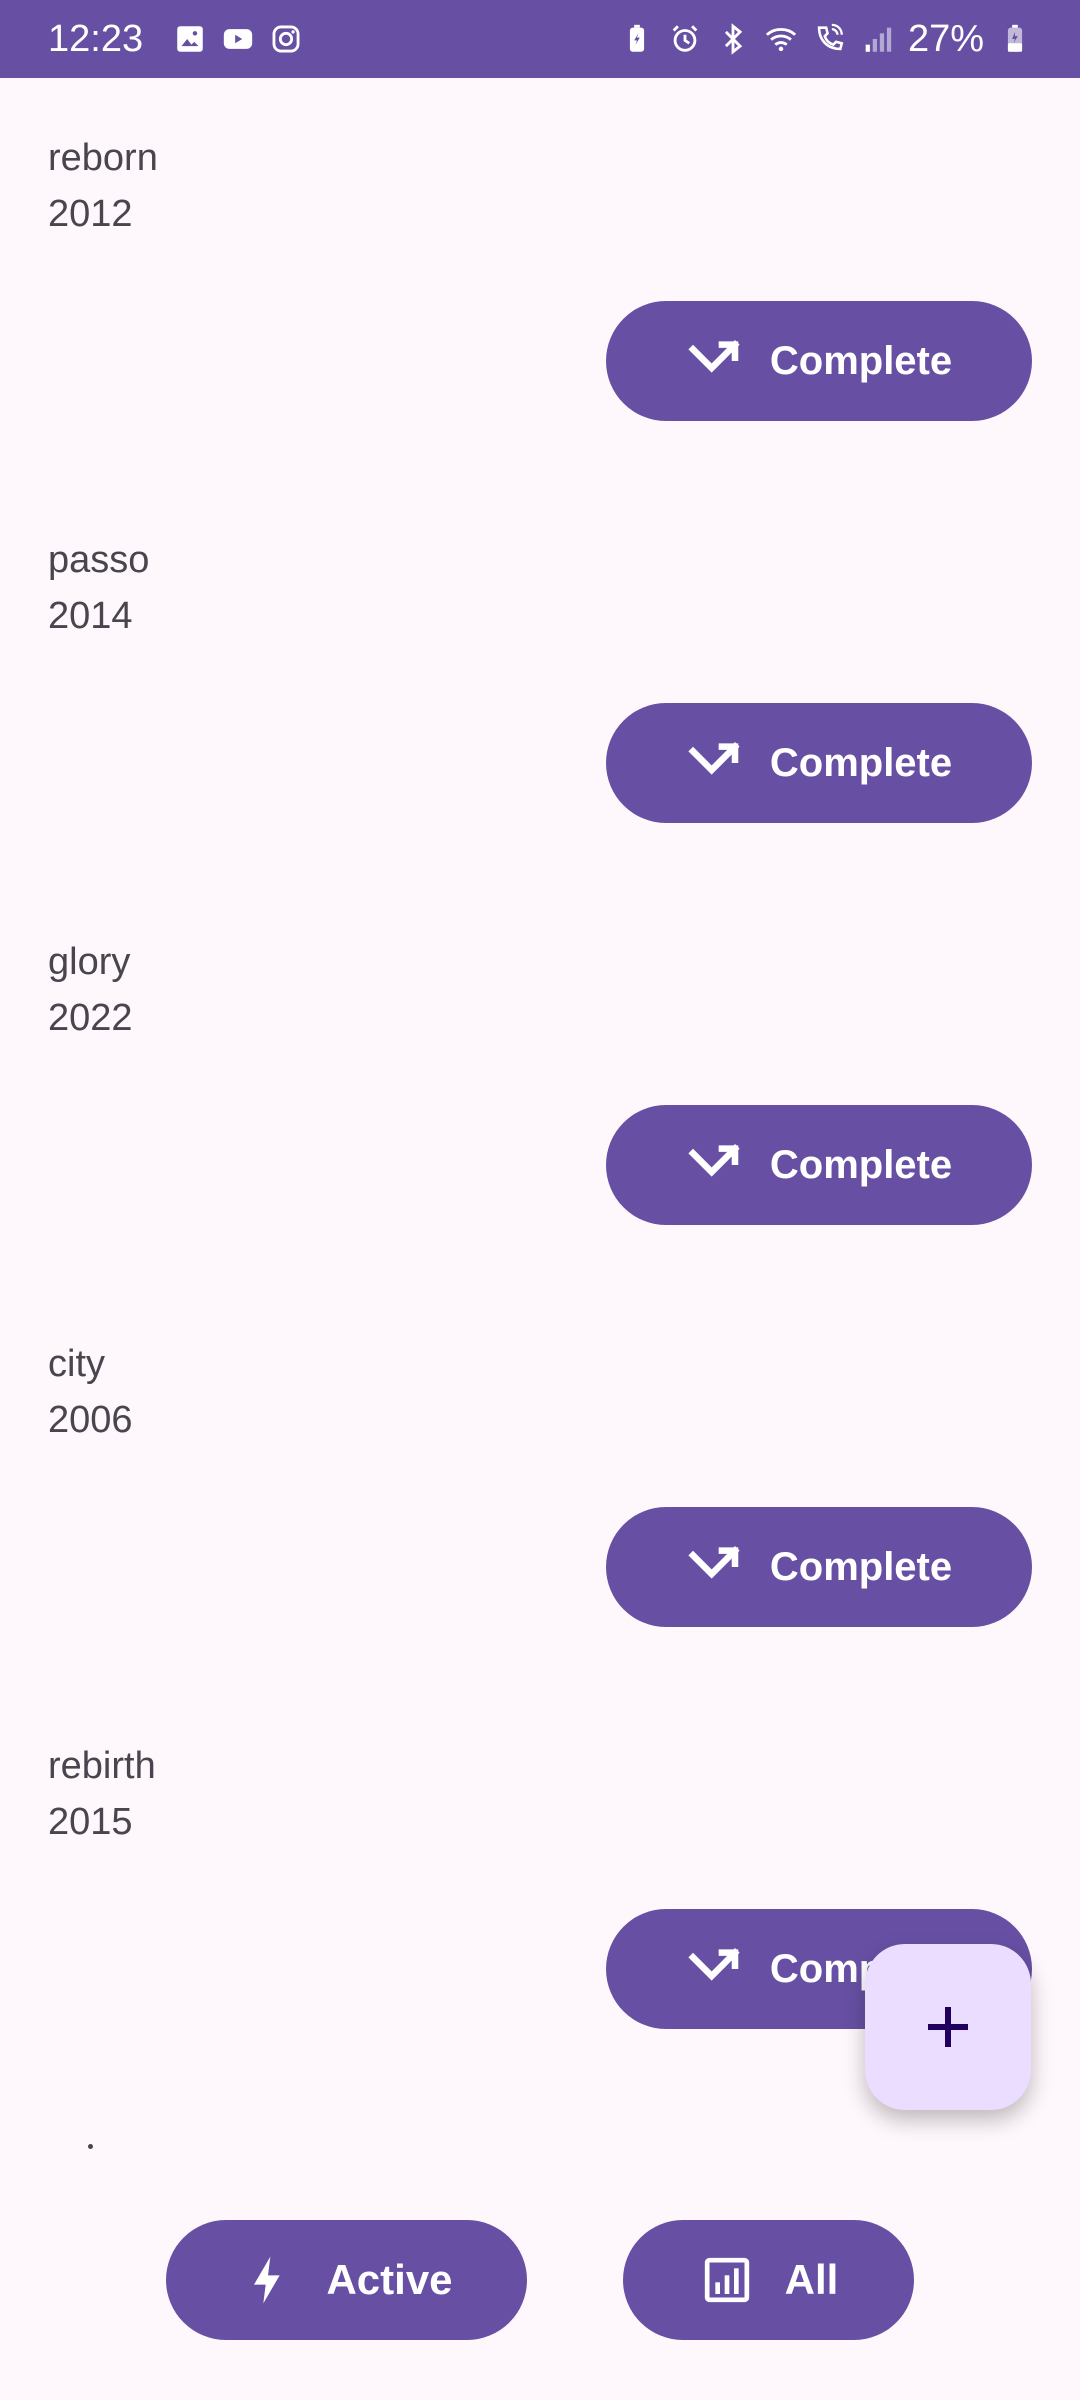  Describe the element at coordinates (685, 39) in the screenshot. I see `alarm-icon` at that location.